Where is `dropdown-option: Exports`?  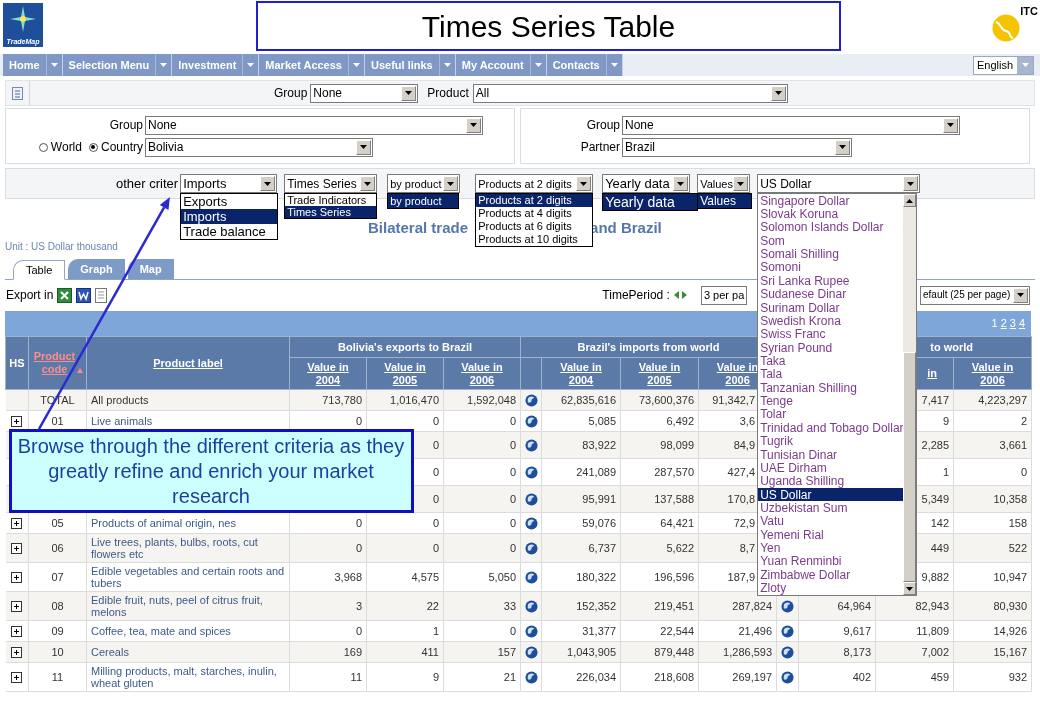
dropdown-option: Exports is located at coordinates (229, 201).